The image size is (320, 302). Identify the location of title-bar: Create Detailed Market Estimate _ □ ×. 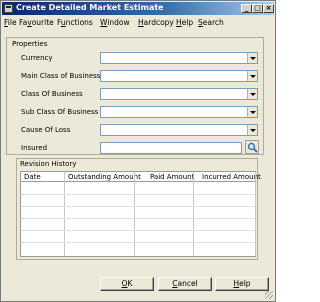
(138, 8).